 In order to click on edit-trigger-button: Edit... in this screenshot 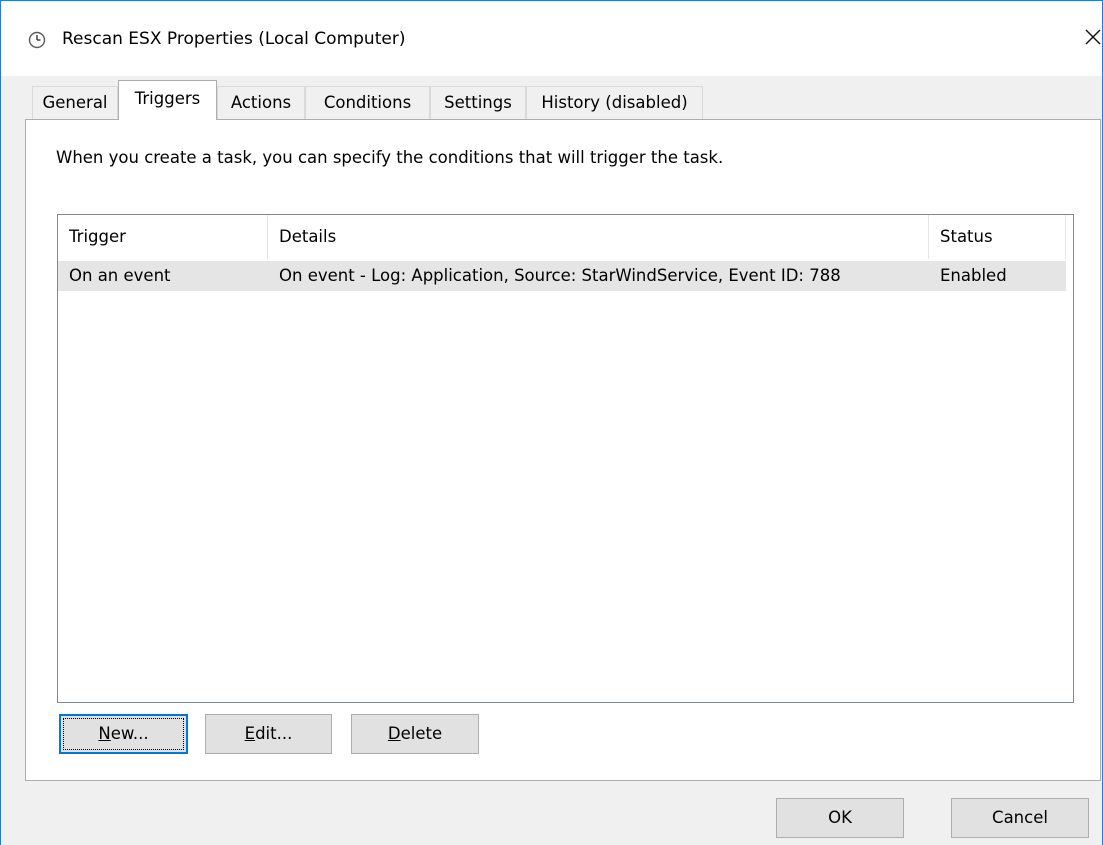, I will do `click(268, 734)`.